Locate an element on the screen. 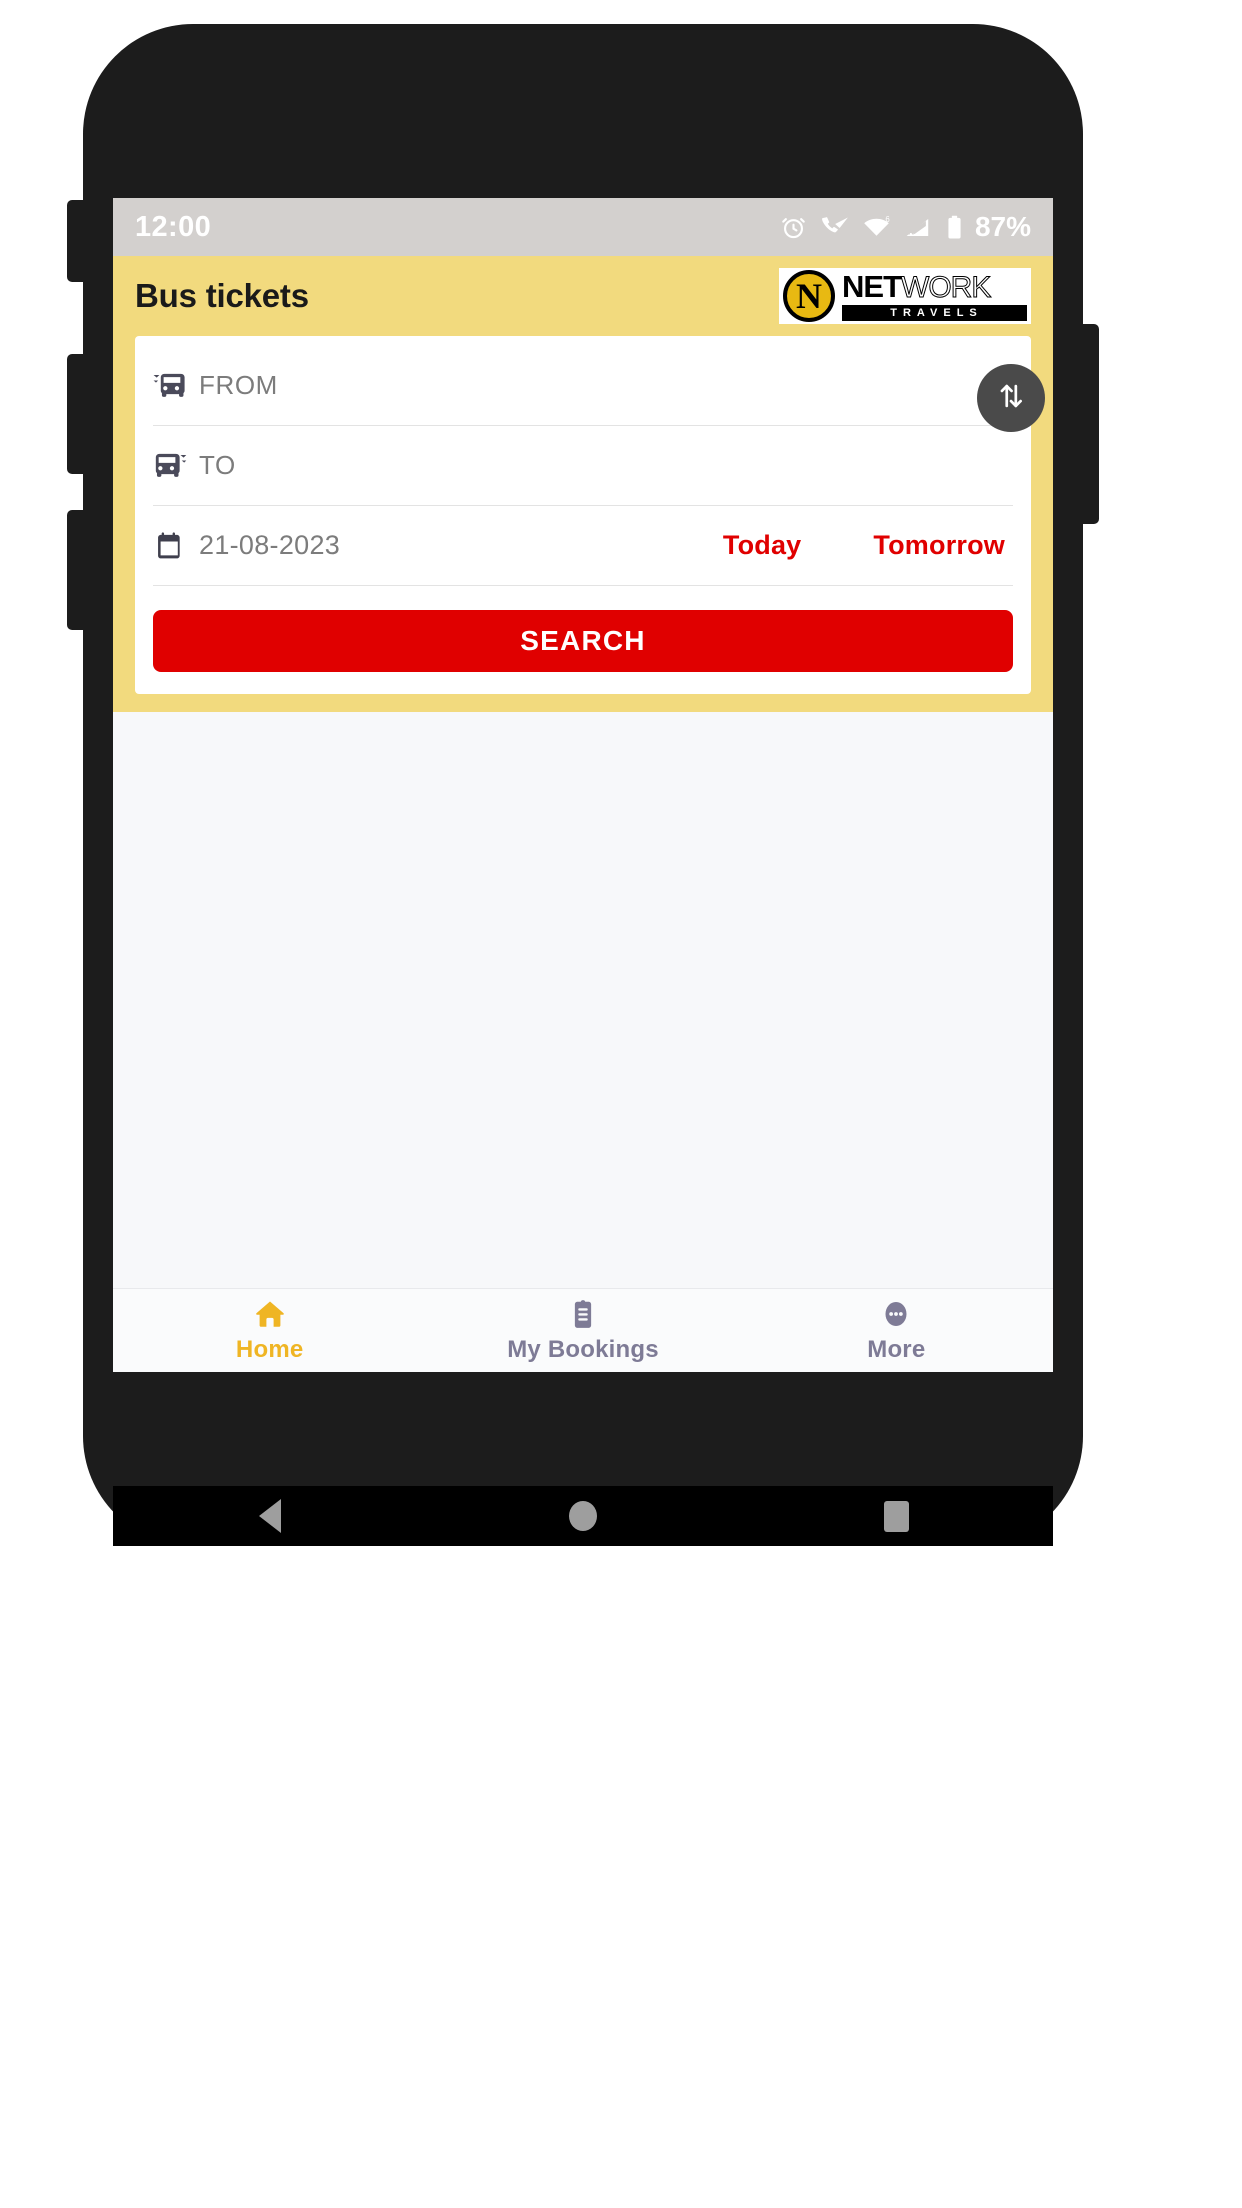 Image resolution: width=1242 pixels, height=2208 pixels. date-field-row: 21-08-2023 Today Tomorrow is located at coordinates (583, 546).